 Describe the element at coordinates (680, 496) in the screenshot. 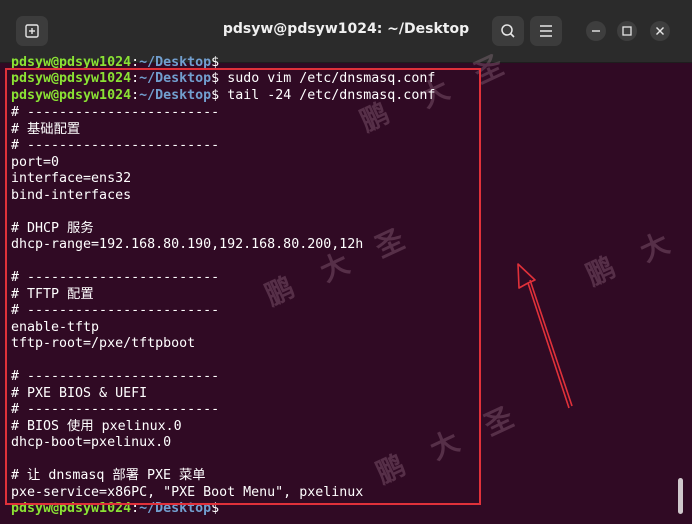

I see `scrollbar-thumb` at that location.